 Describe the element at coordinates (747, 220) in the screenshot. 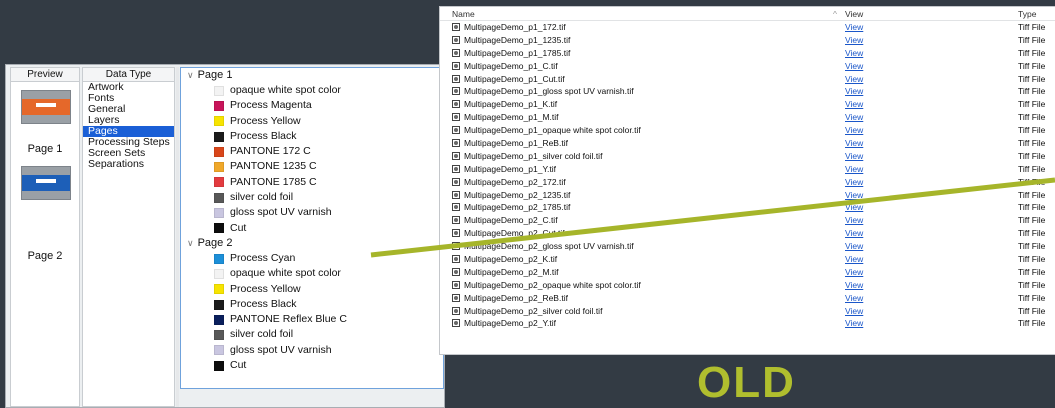

I see `file-row: MultipageDemo_p2_C.tif View Tiff File` at that location.